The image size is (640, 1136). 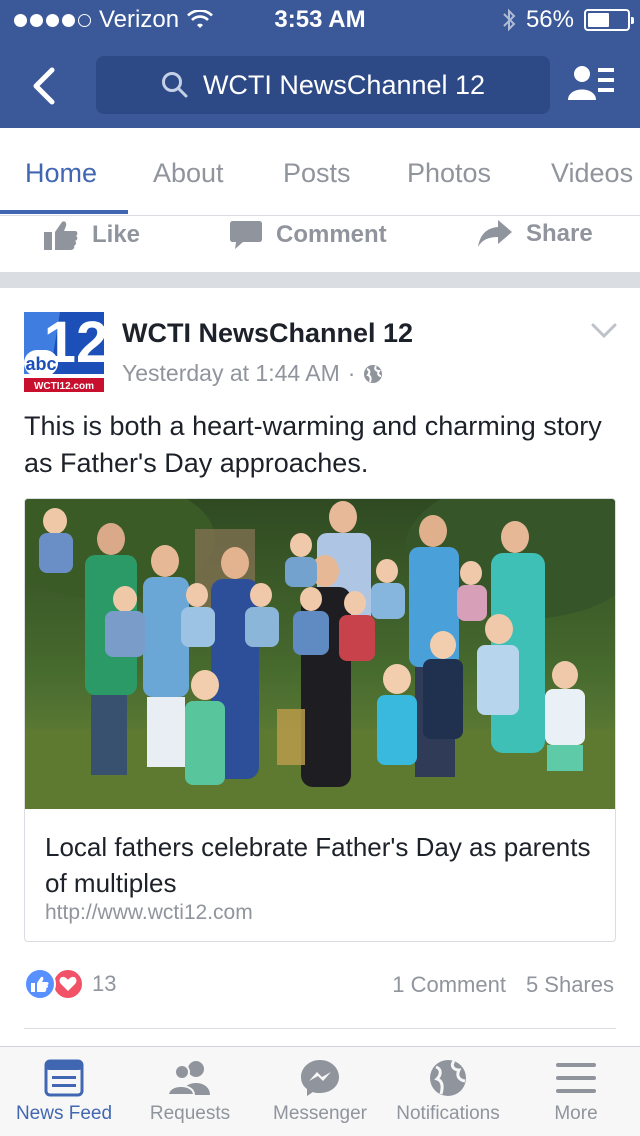 I want to click on navigation-bar: WCTI NewsChannel 12, so click(x=320, y=85).